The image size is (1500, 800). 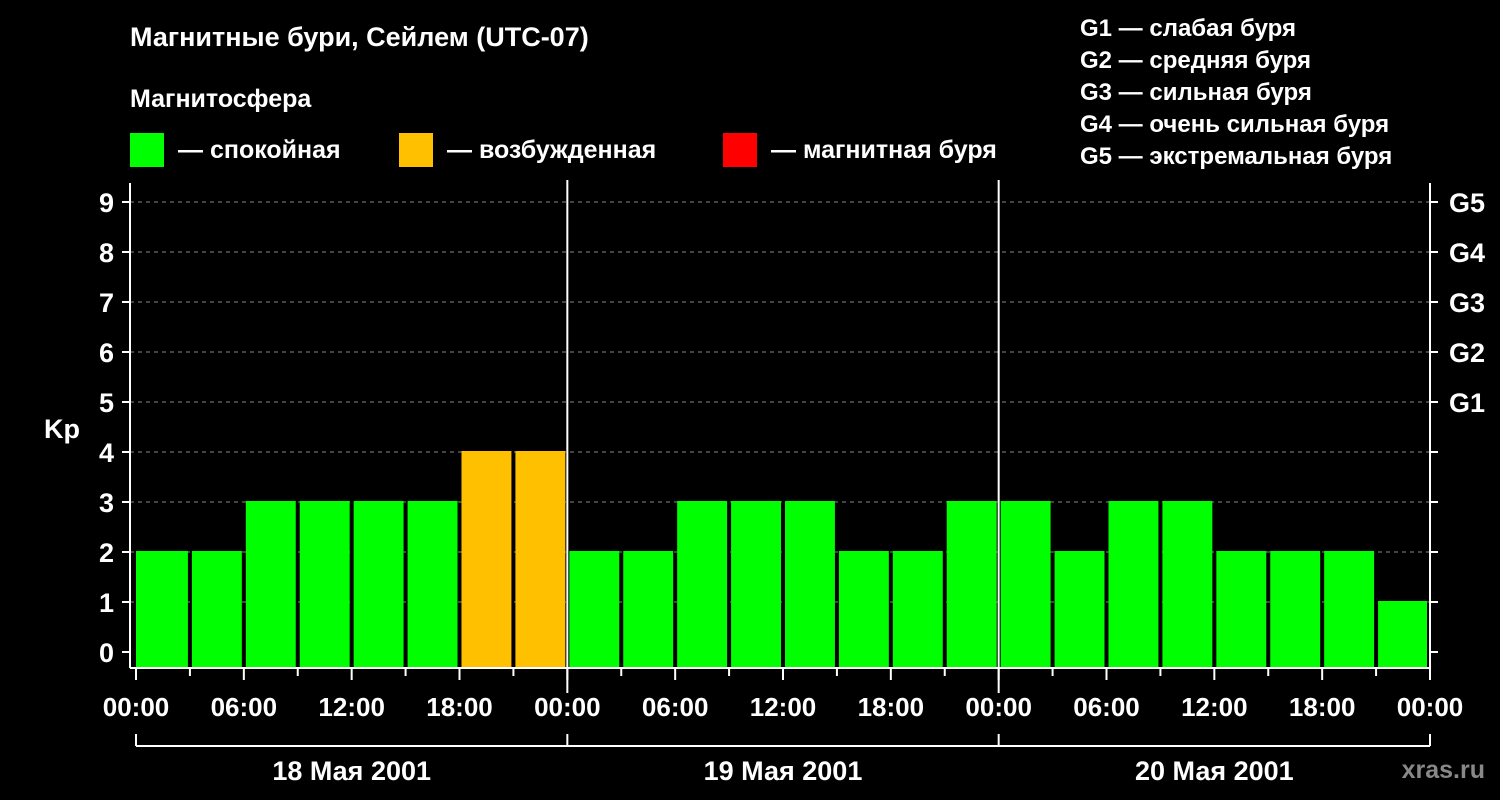 I want to click on g-level-label: G4, so click(x=1467, y=253).